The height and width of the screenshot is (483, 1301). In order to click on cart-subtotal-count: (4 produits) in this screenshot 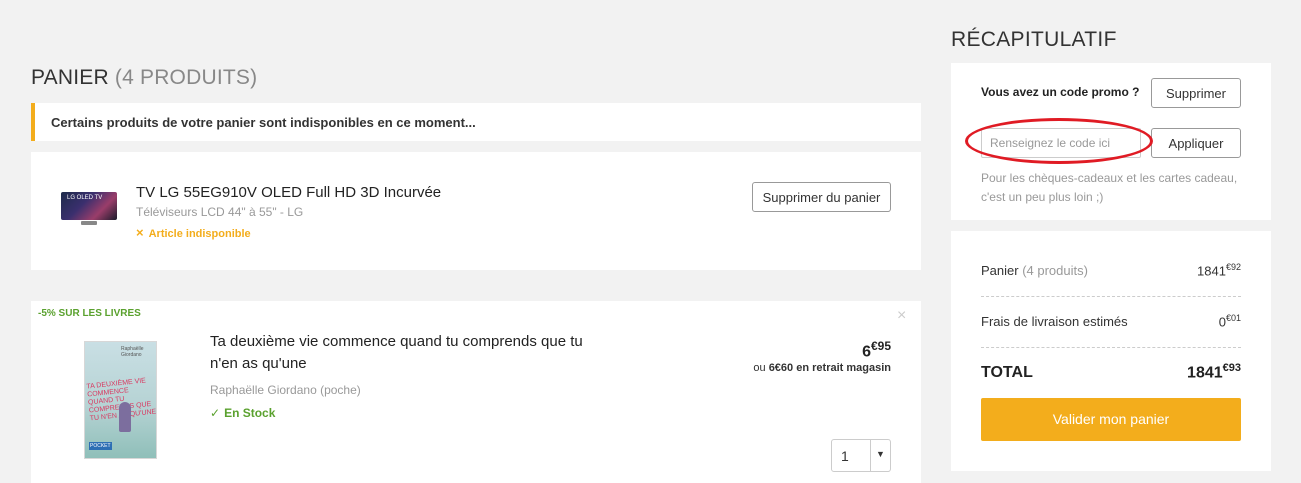, I will do `click(1055, 270)`.